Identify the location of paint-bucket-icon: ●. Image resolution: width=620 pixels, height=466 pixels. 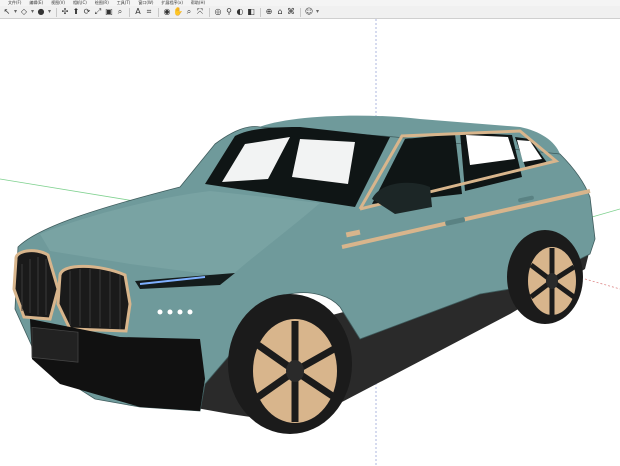
(41, 11).